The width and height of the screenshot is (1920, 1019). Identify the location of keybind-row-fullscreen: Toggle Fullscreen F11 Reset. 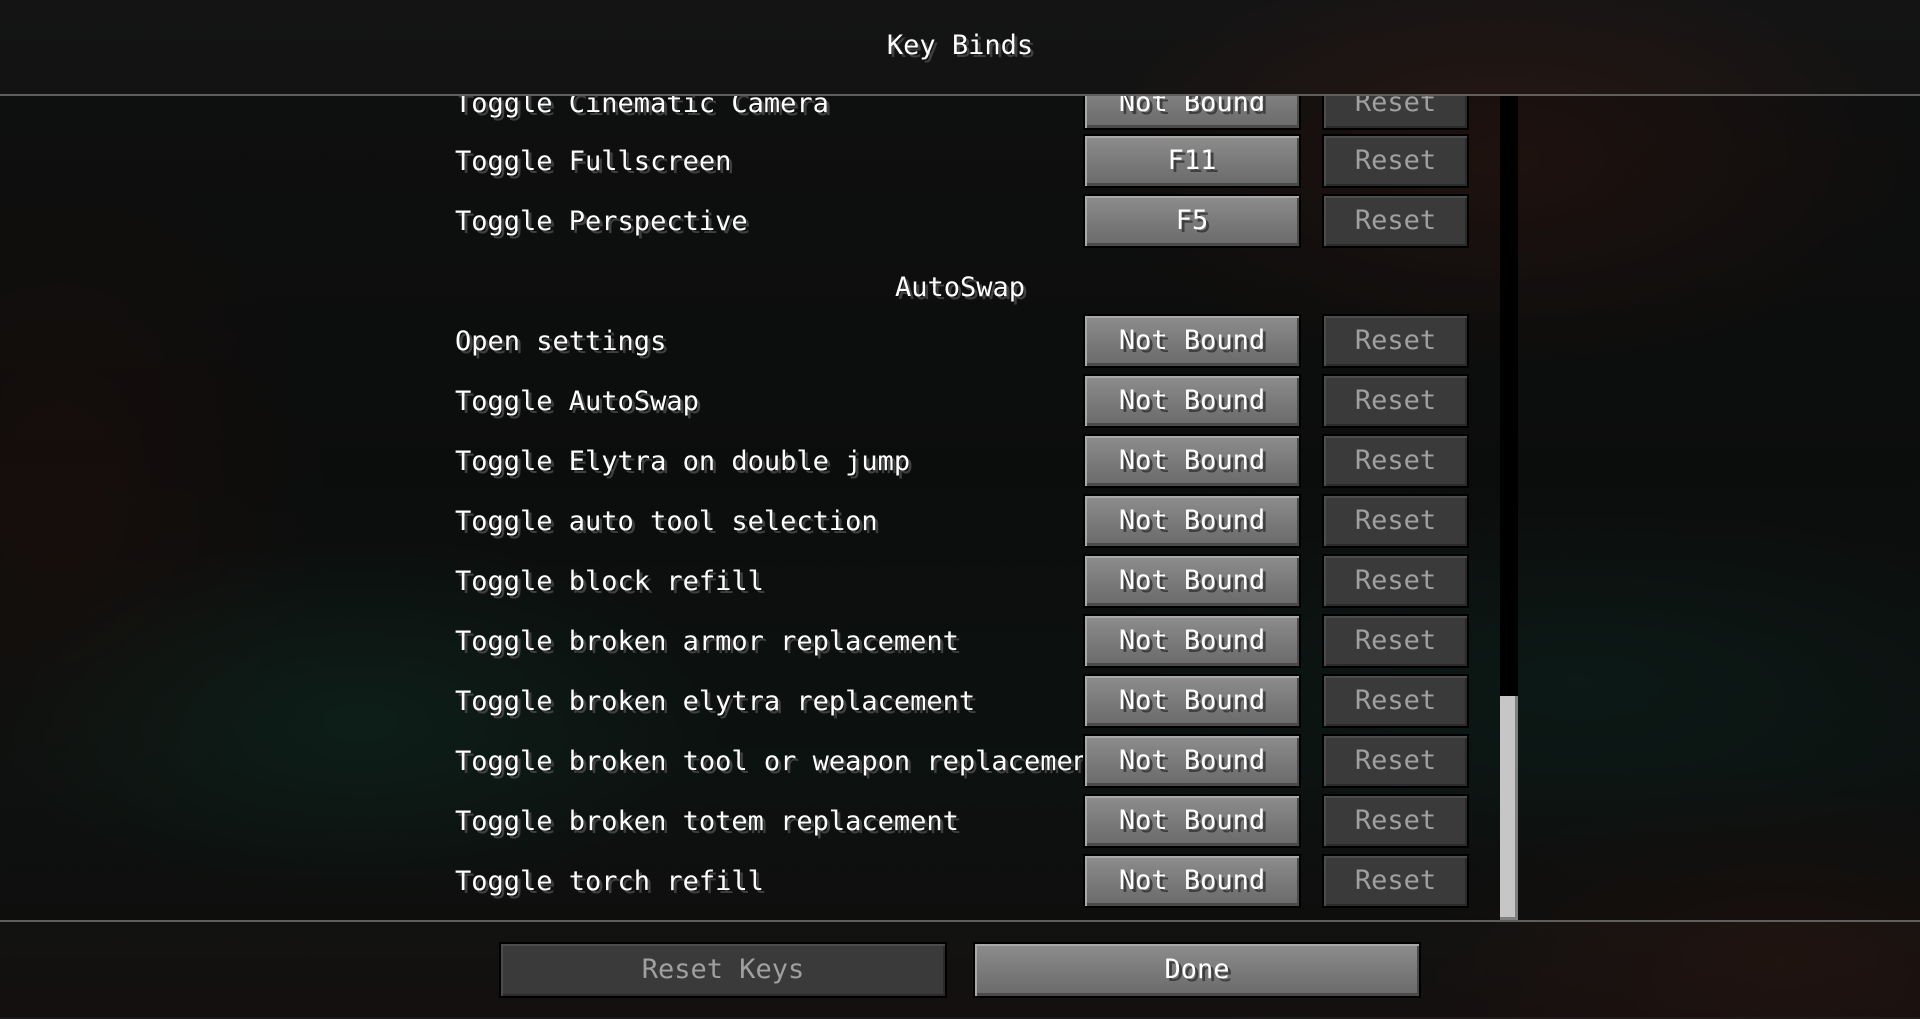
(960, 162).